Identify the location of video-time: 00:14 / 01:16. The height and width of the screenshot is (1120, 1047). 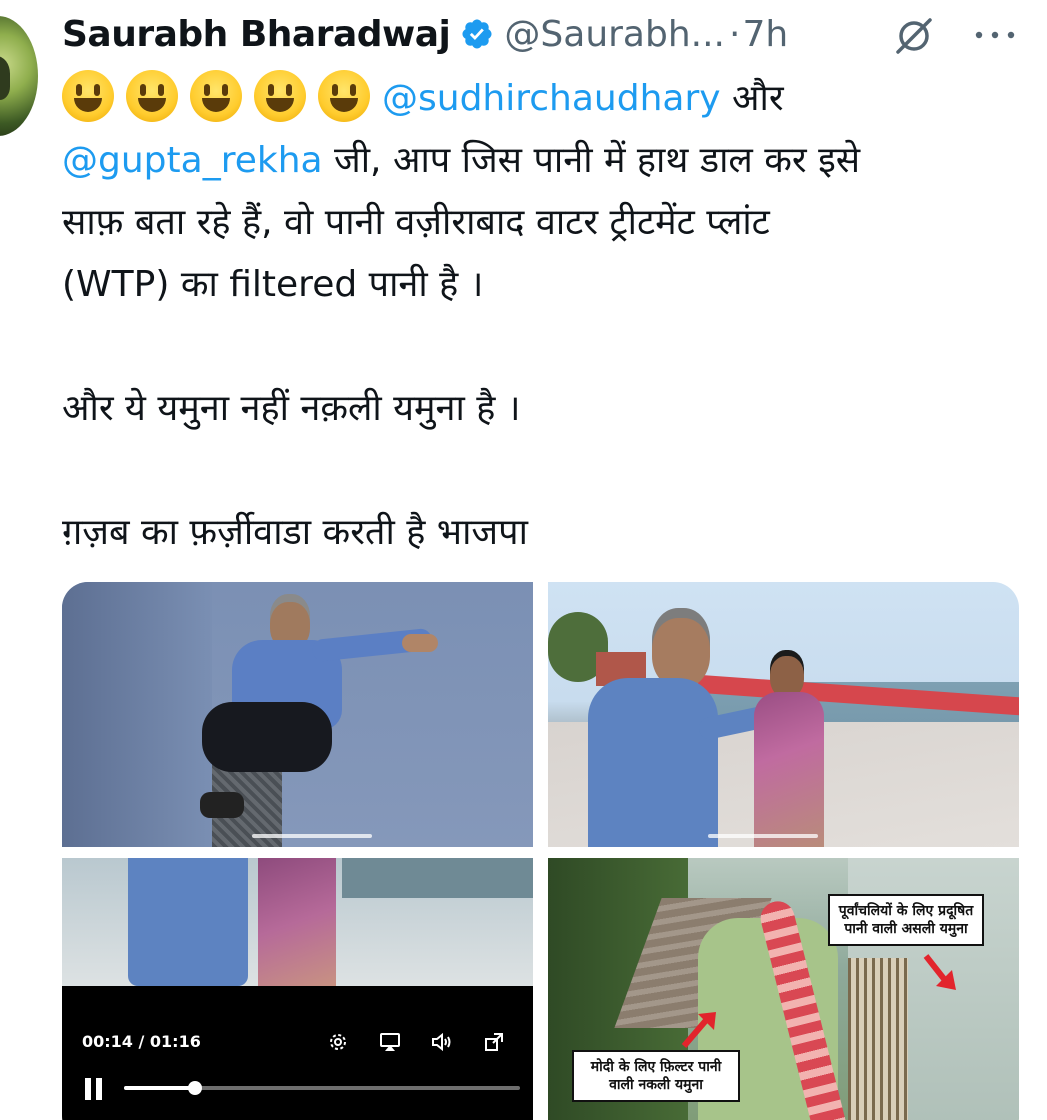
(141, 1041).